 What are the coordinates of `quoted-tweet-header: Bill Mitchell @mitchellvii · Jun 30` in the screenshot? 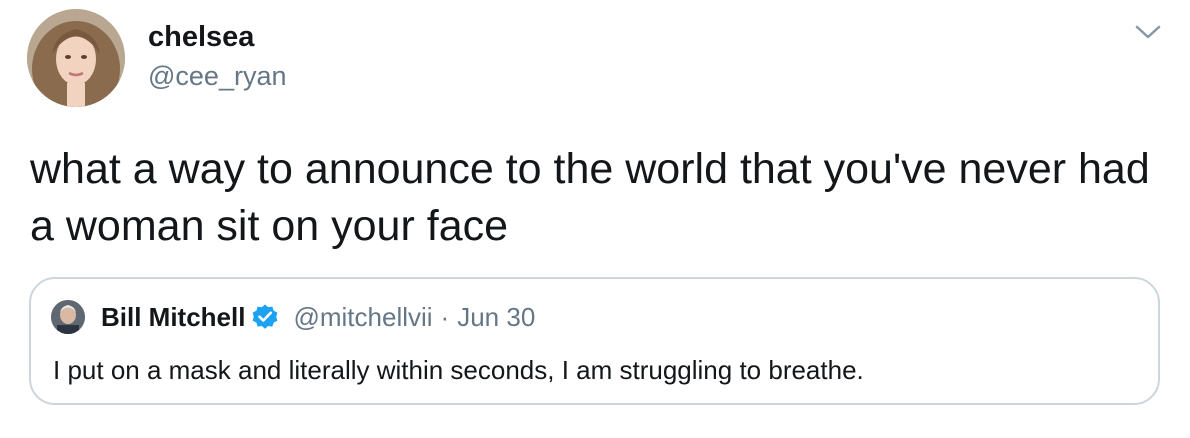 It's located at (318, 317).